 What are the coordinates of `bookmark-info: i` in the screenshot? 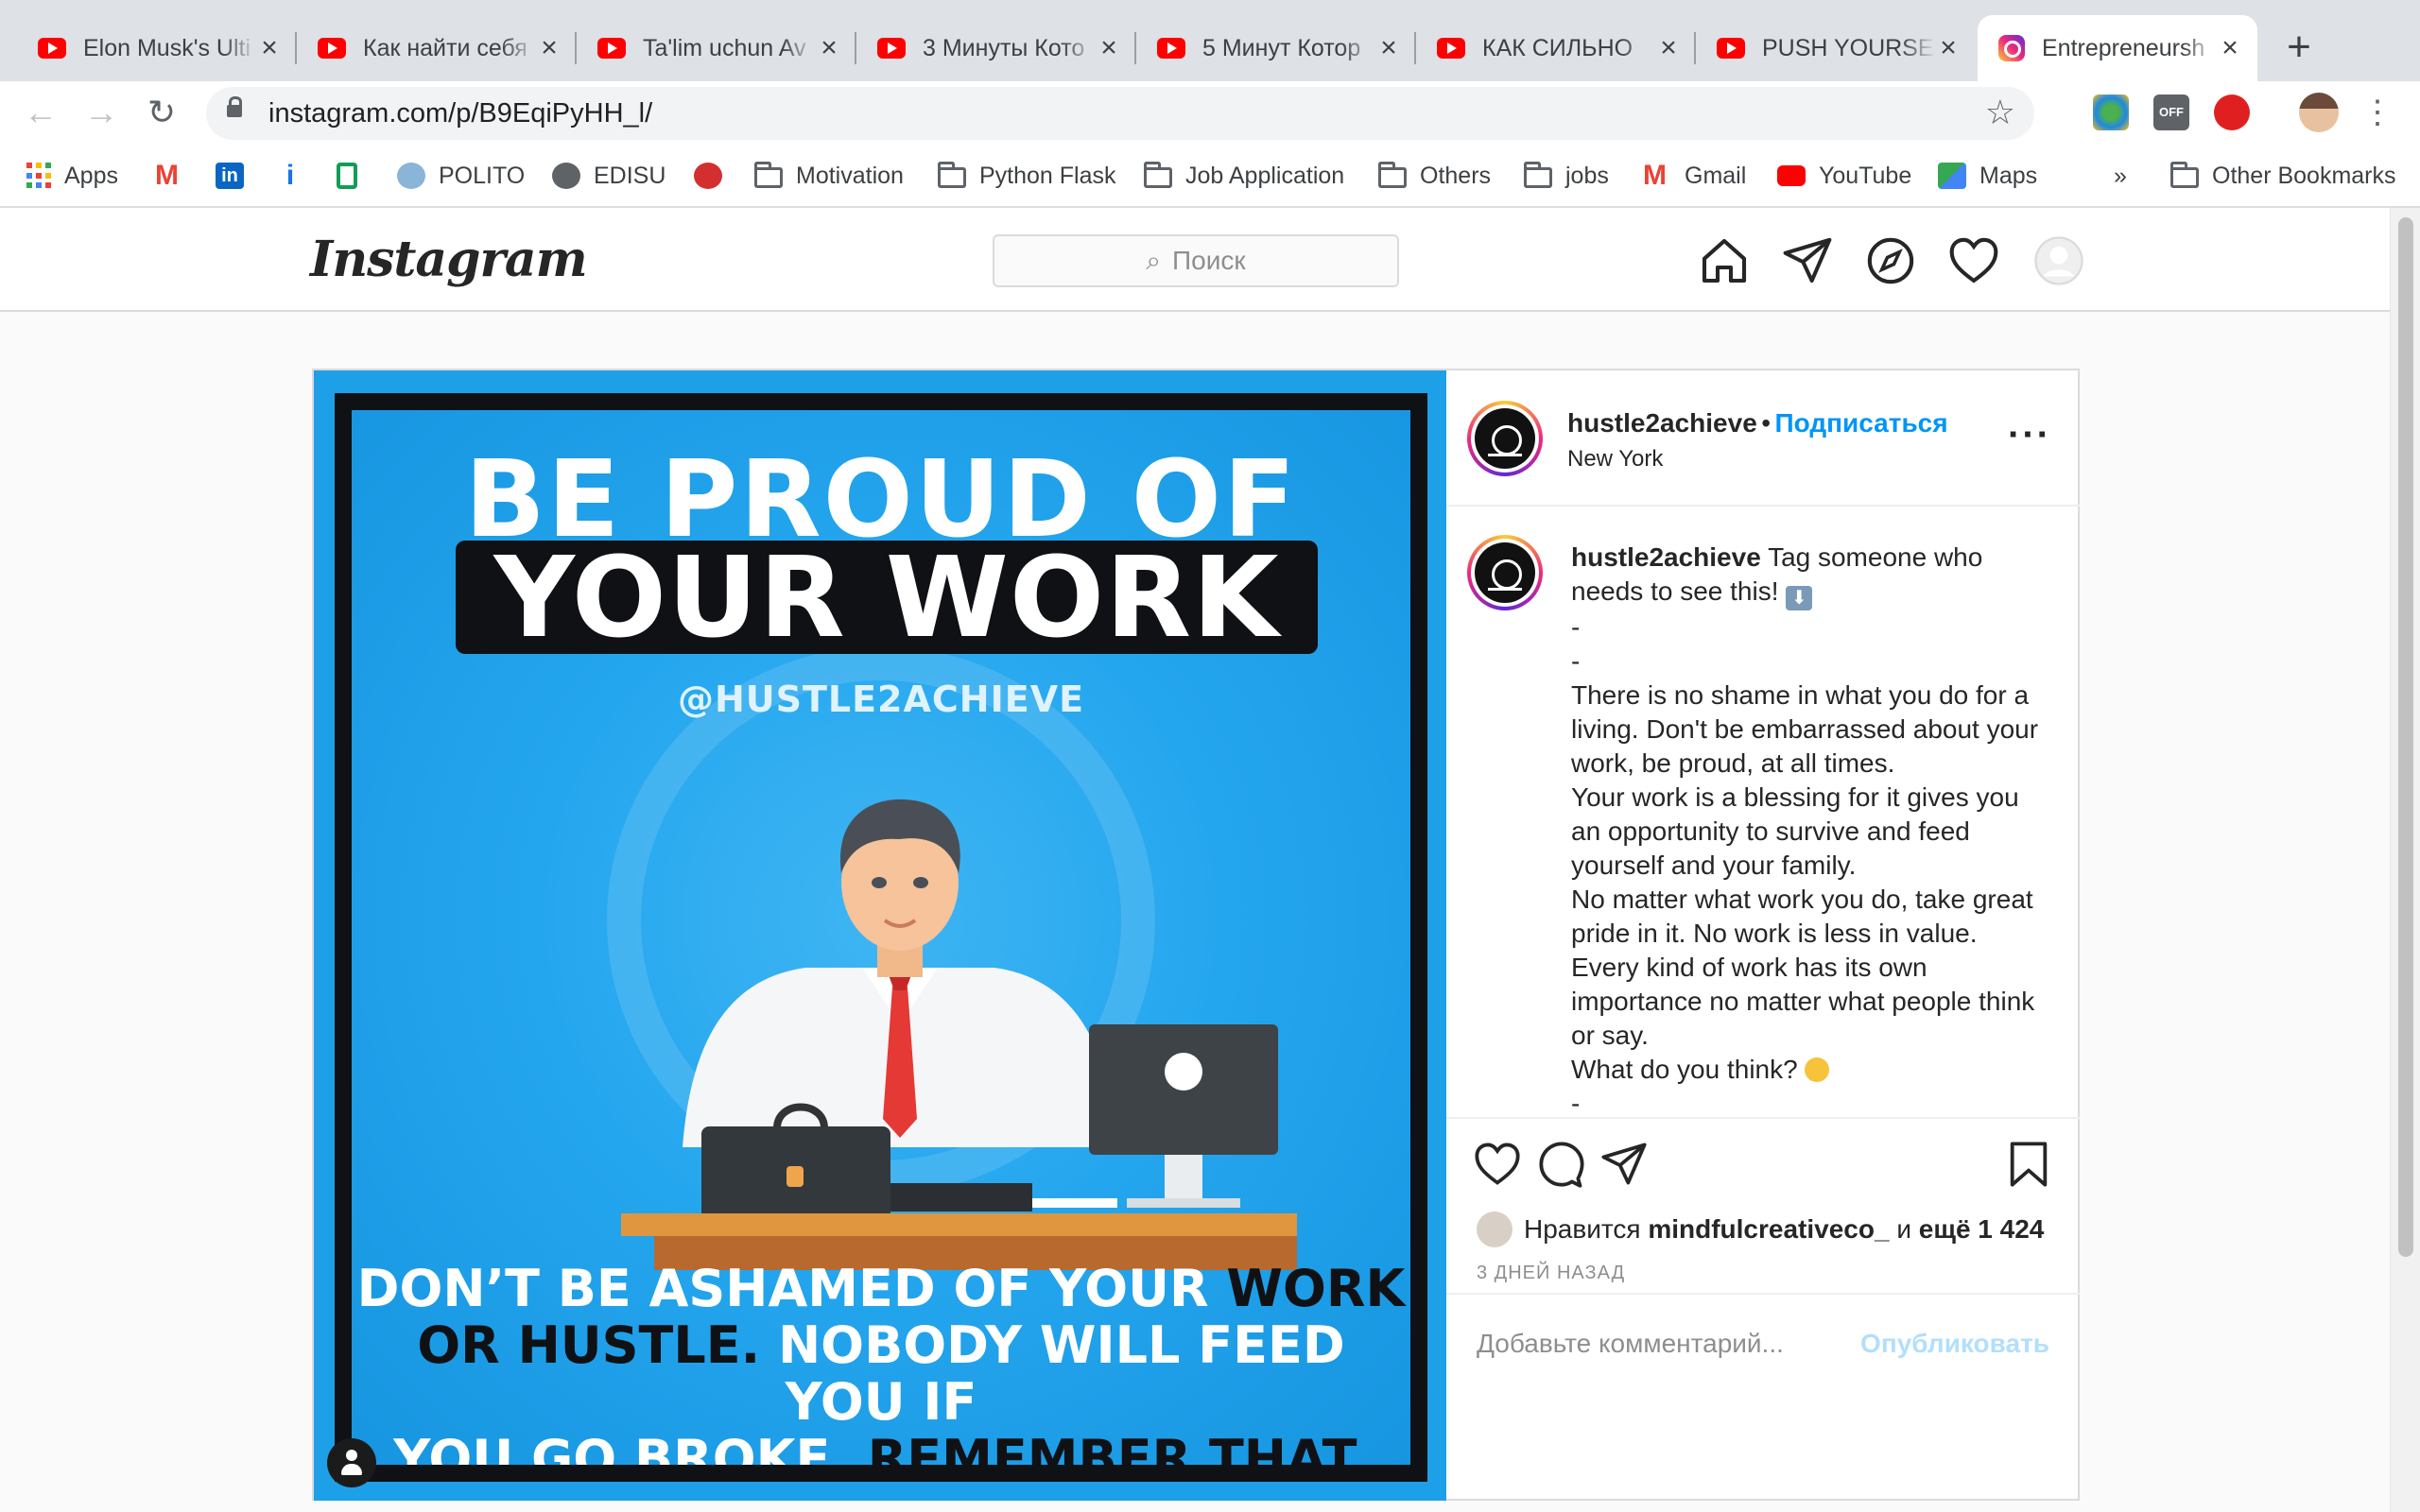 It's located at (297, 176).